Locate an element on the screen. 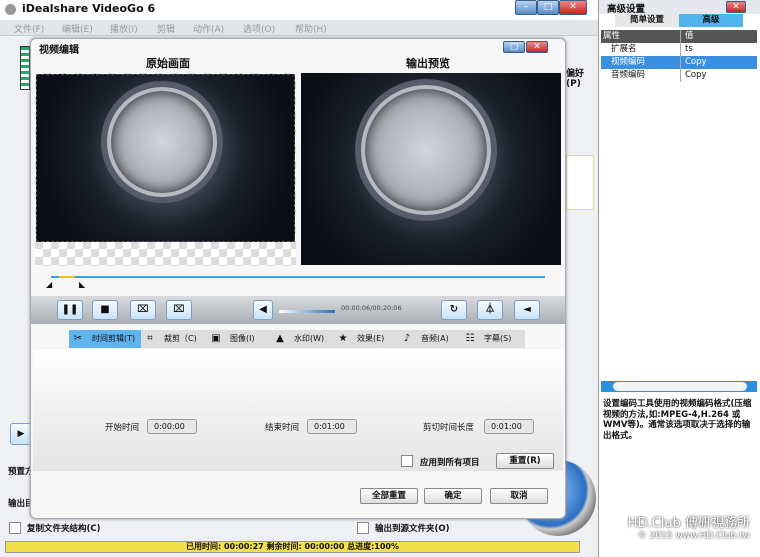  dialog-close-button: ✕ is located at coordinates (537, 47).